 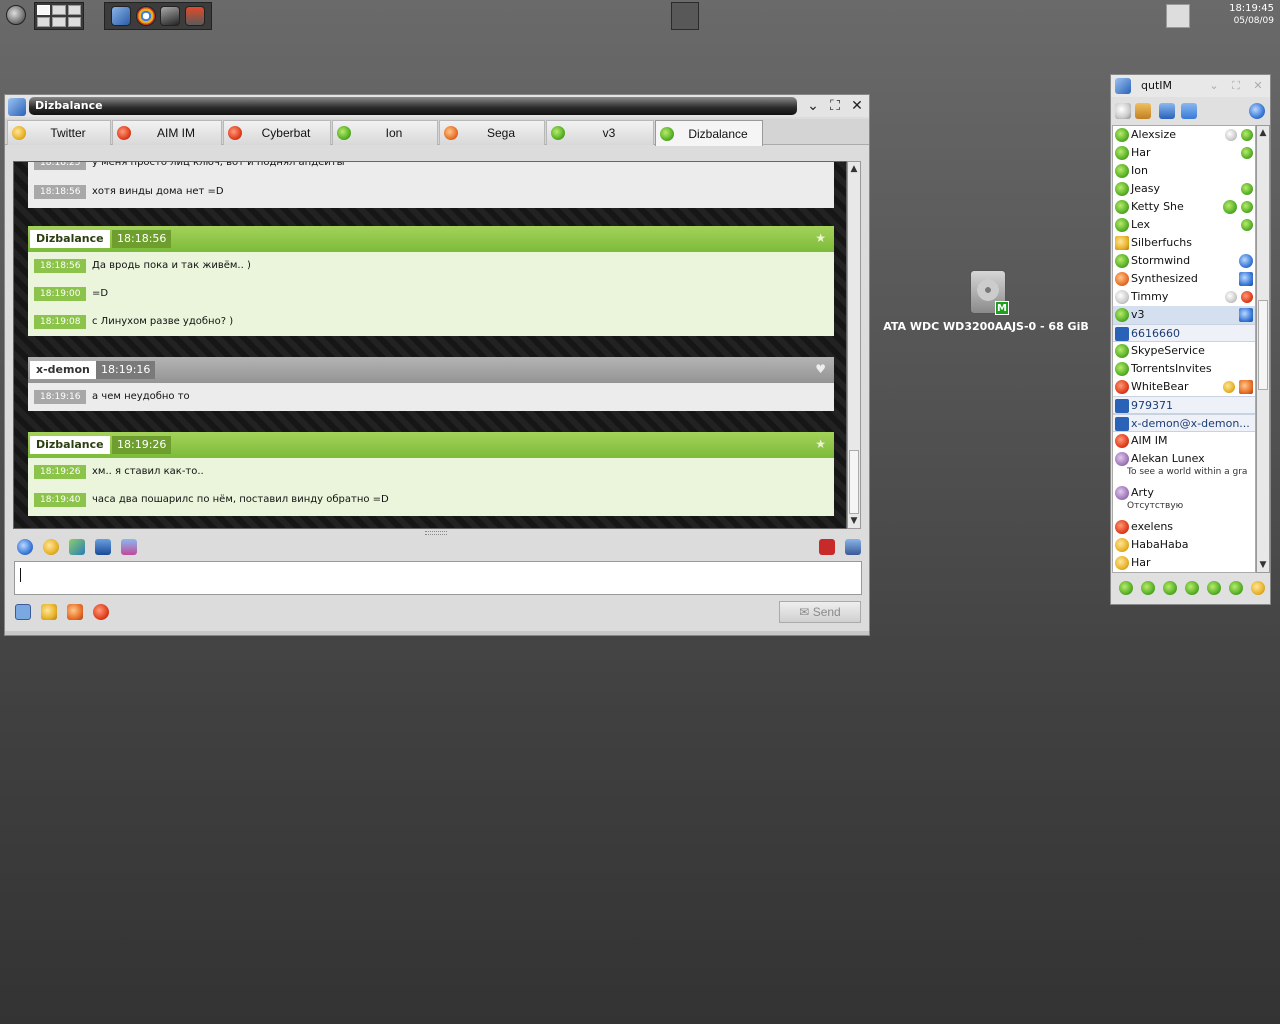 What do you see at coordinates (51, 547) in the screenshot?
I see `emoticon-icon` at bounding box center [51, 547].